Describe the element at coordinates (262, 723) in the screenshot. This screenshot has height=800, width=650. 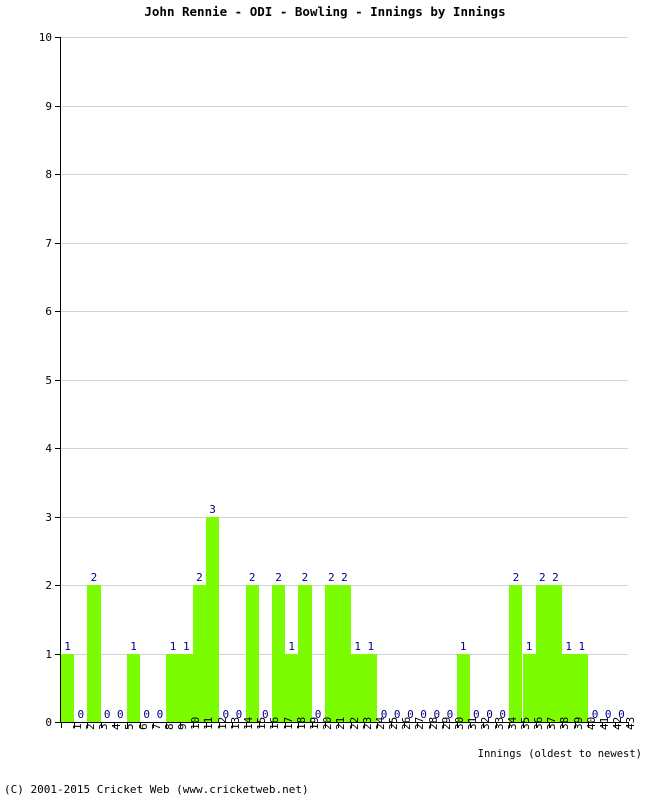
I see `x-tick-label: 15` at that location.